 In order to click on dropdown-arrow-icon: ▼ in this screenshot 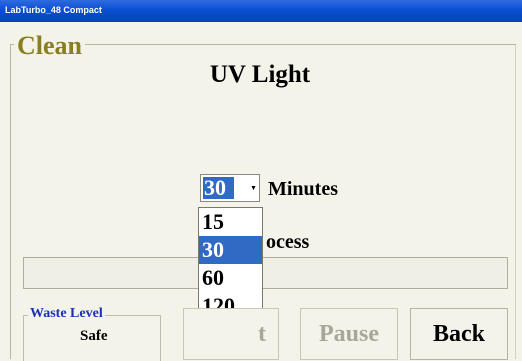, I will do `click(253, 188)`.